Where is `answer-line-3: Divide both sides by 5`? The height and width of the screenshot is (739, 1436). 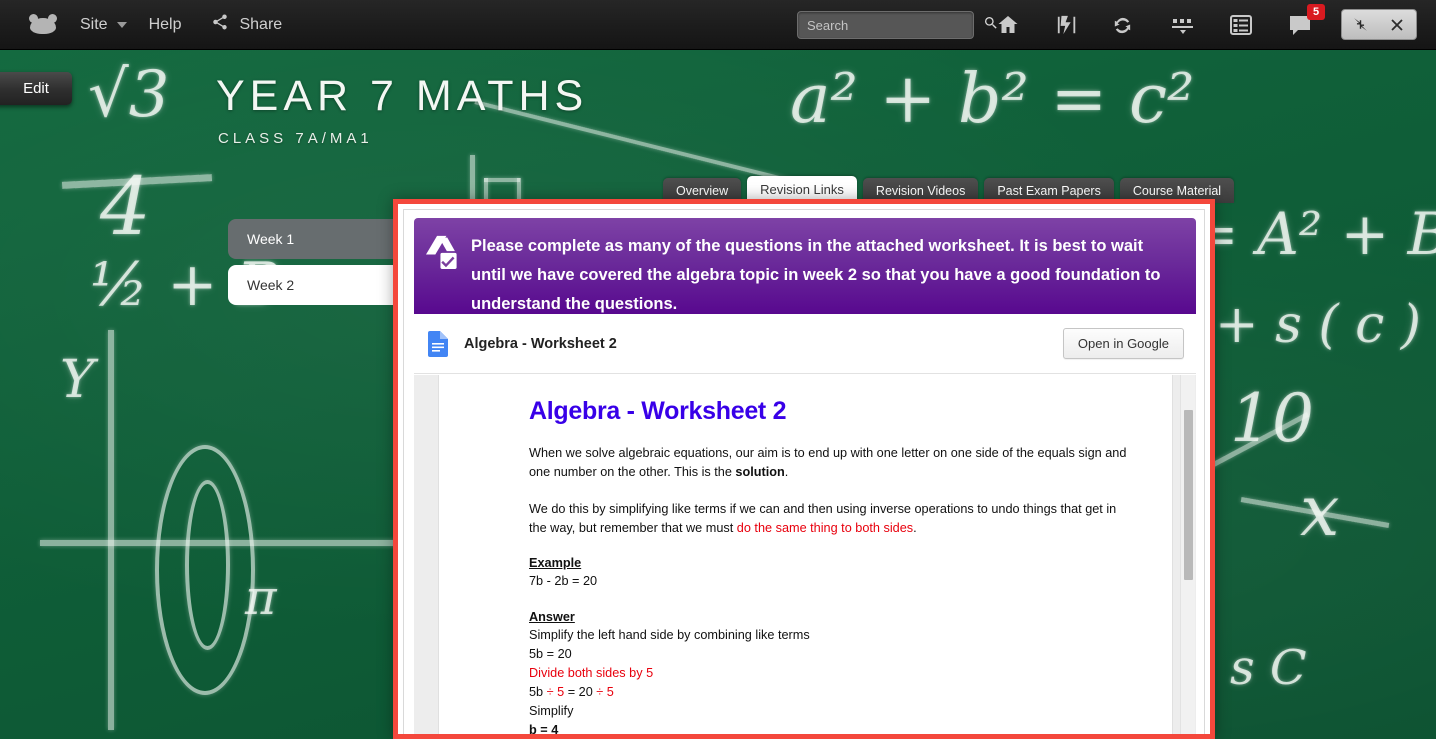
answer-line-3: Divide both sides by 5 is located at coordinates (591, 673).